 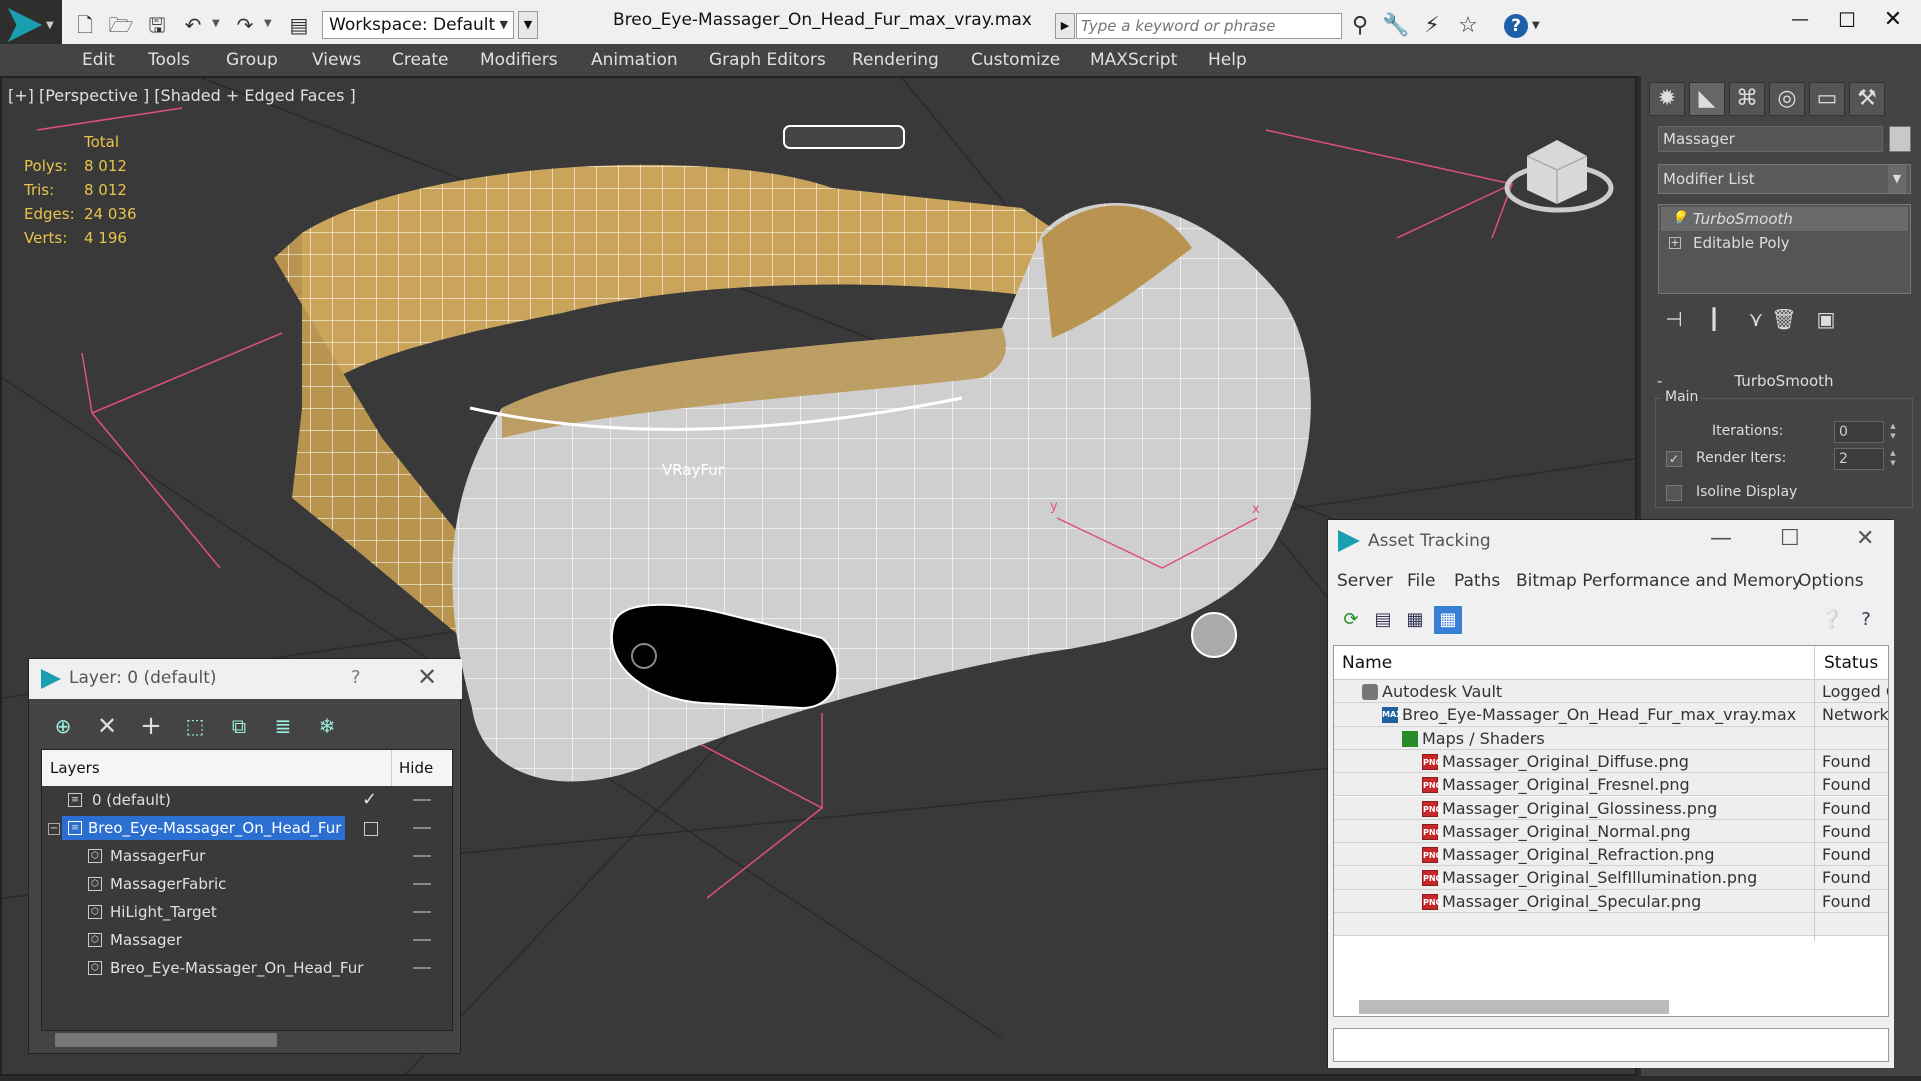 What do you see at coordinates (216, 23) in the screenshot?
I see `undo-dropdown-icon: ▼` at bounding box center [216, 23].